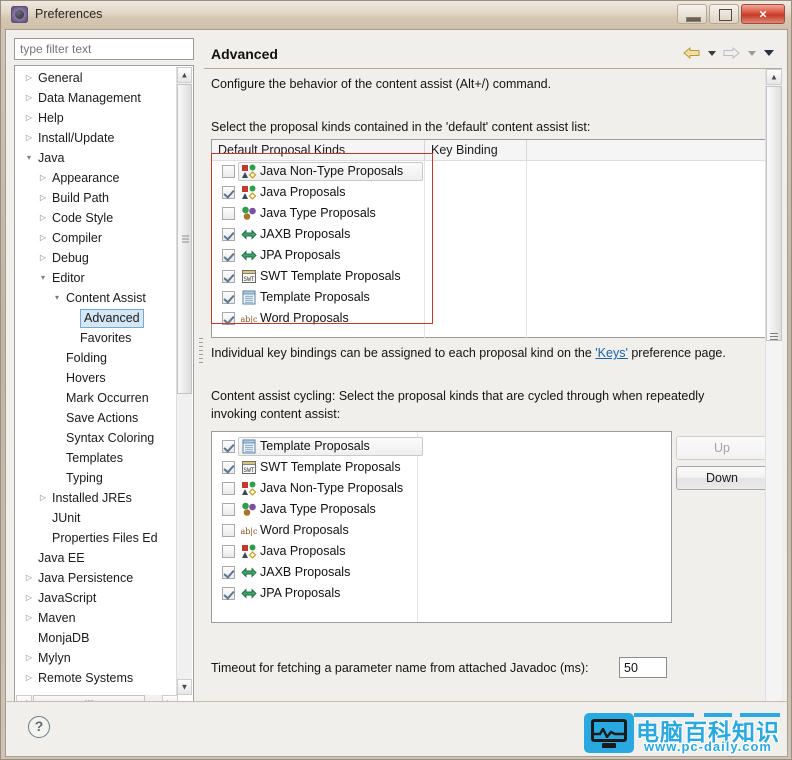 The height and width of the screenshot is (760, 792). Describe the element at coordinates (39, 727) in the screenshot. I see `help-question-icon: ?` at that location.